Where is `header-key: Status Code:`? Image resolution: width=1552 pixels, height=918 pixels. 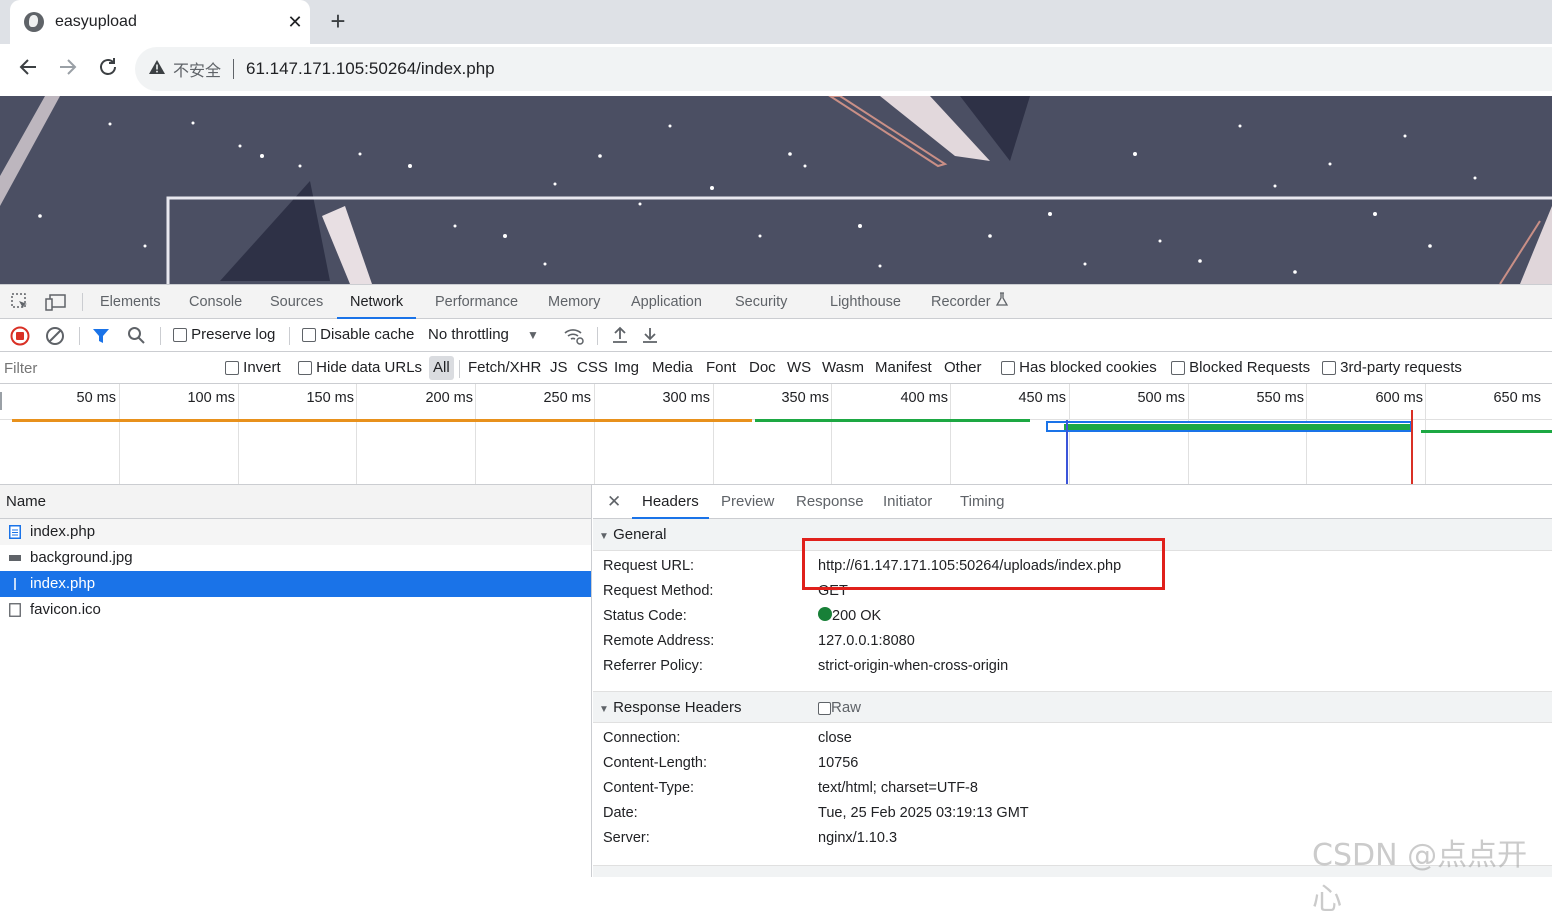 header-key: Status Code: is located at coordinates (645, 616).